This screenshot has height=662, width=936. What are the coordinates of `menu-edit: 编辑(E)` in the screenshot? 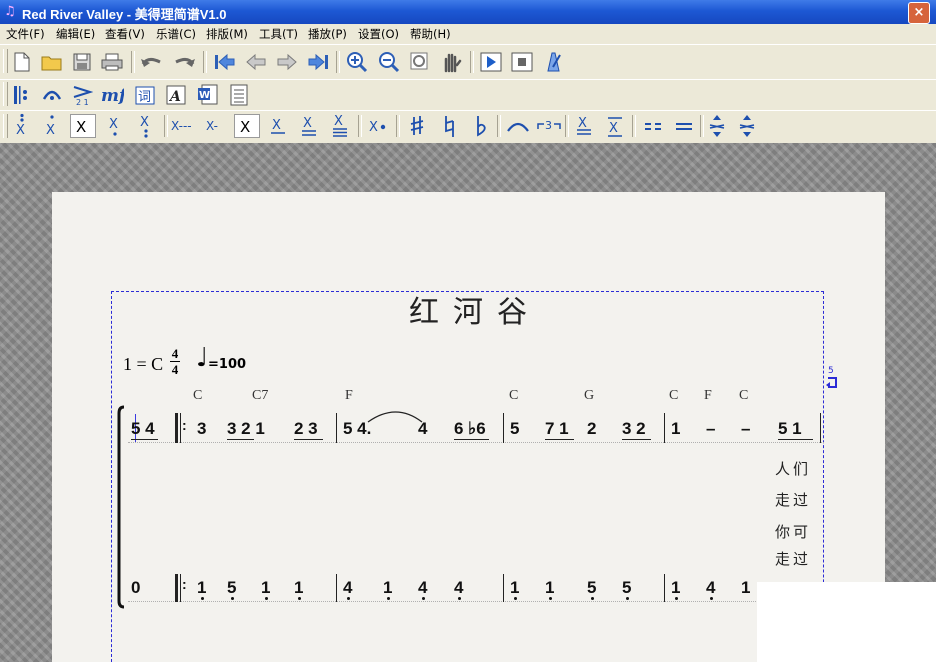 It's located at (75, 34).